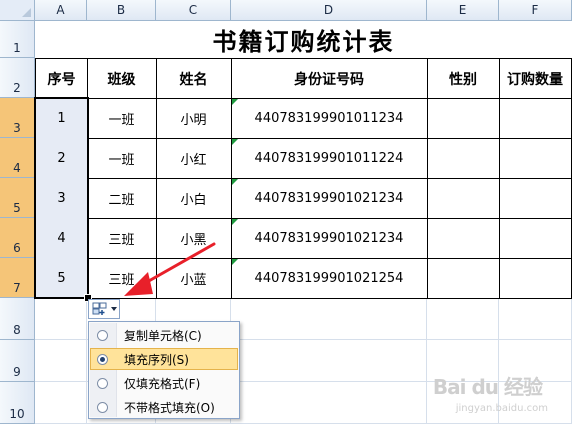 This screenshot has width=572, height=424. I want to click on header-cell-qty: 订购数量, so click(535, 78).